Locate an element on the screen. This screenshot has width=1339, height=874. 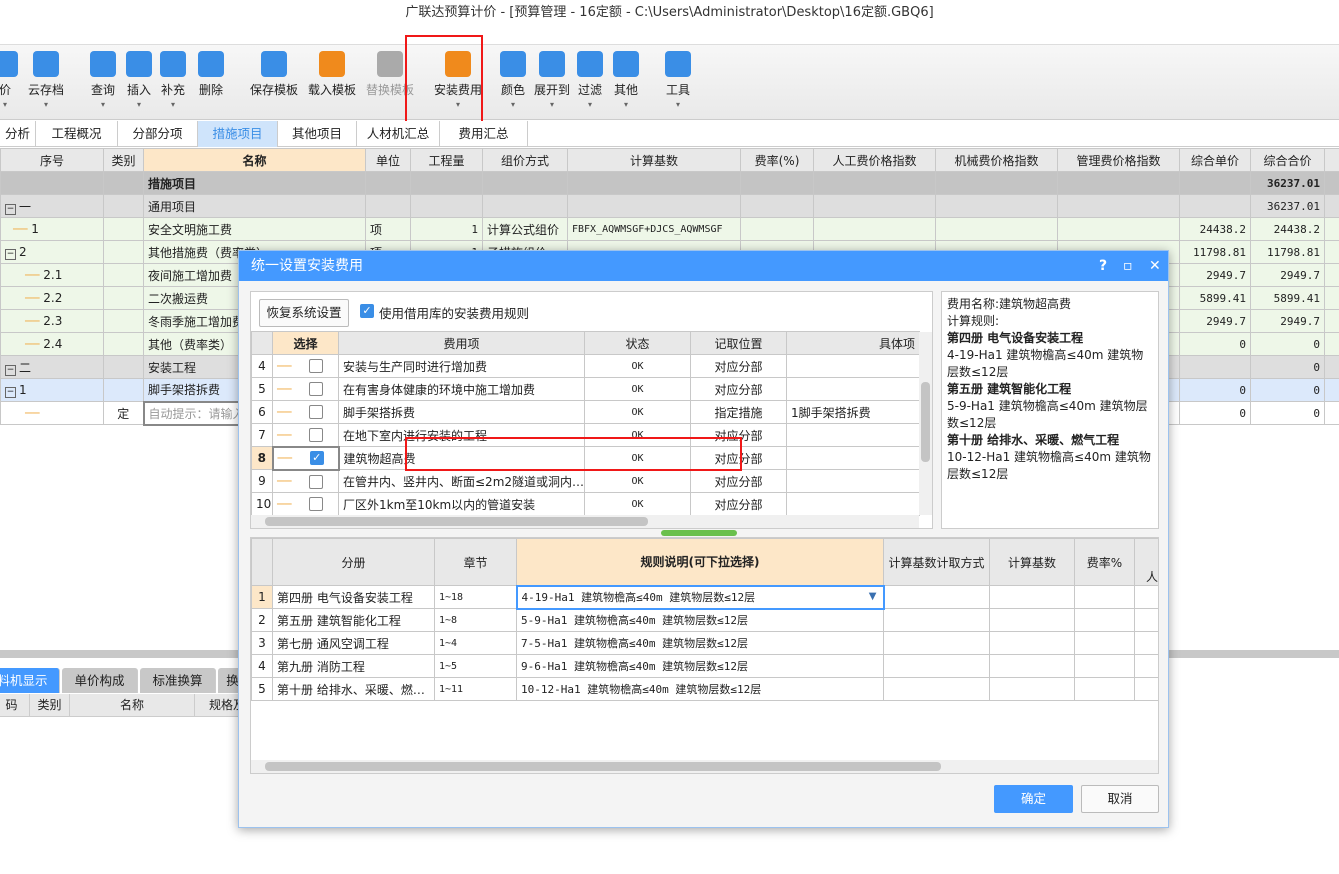
fee-row: 4 ── 安装与生产同时进行增加费 OK 对应分部 is located at coordinates (585, 366).